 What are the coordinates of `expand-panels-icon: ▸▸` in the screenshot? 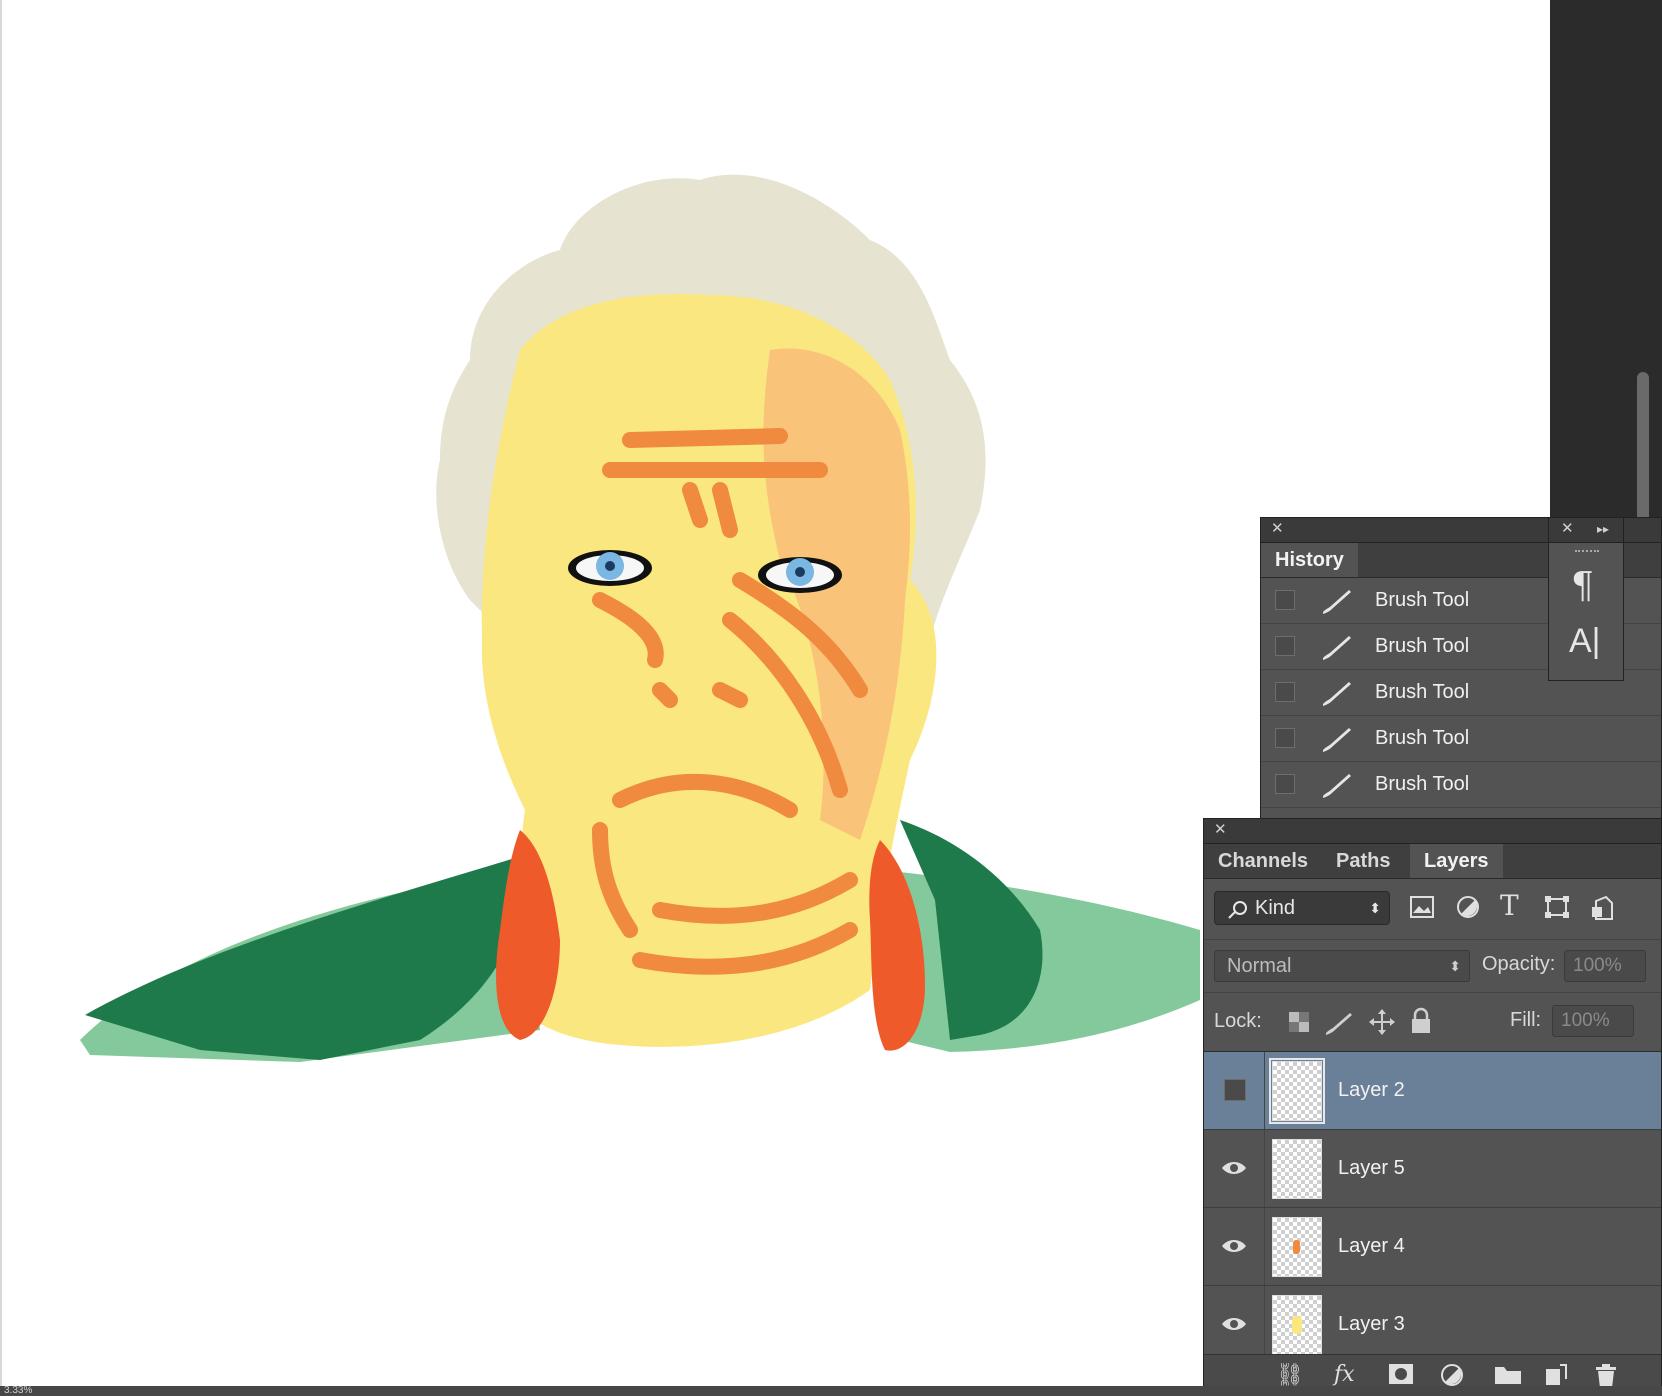 It's located at (1603, 529).